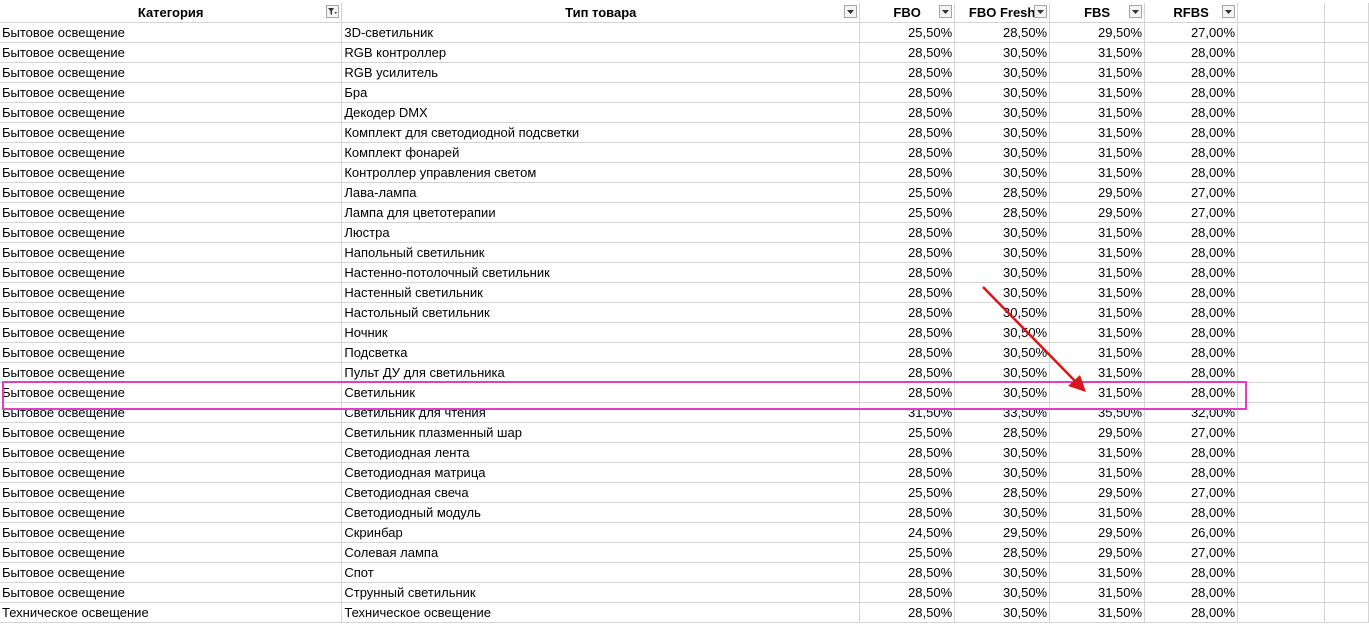  I want to click on filter-funnel-icon, so click(333, 11).